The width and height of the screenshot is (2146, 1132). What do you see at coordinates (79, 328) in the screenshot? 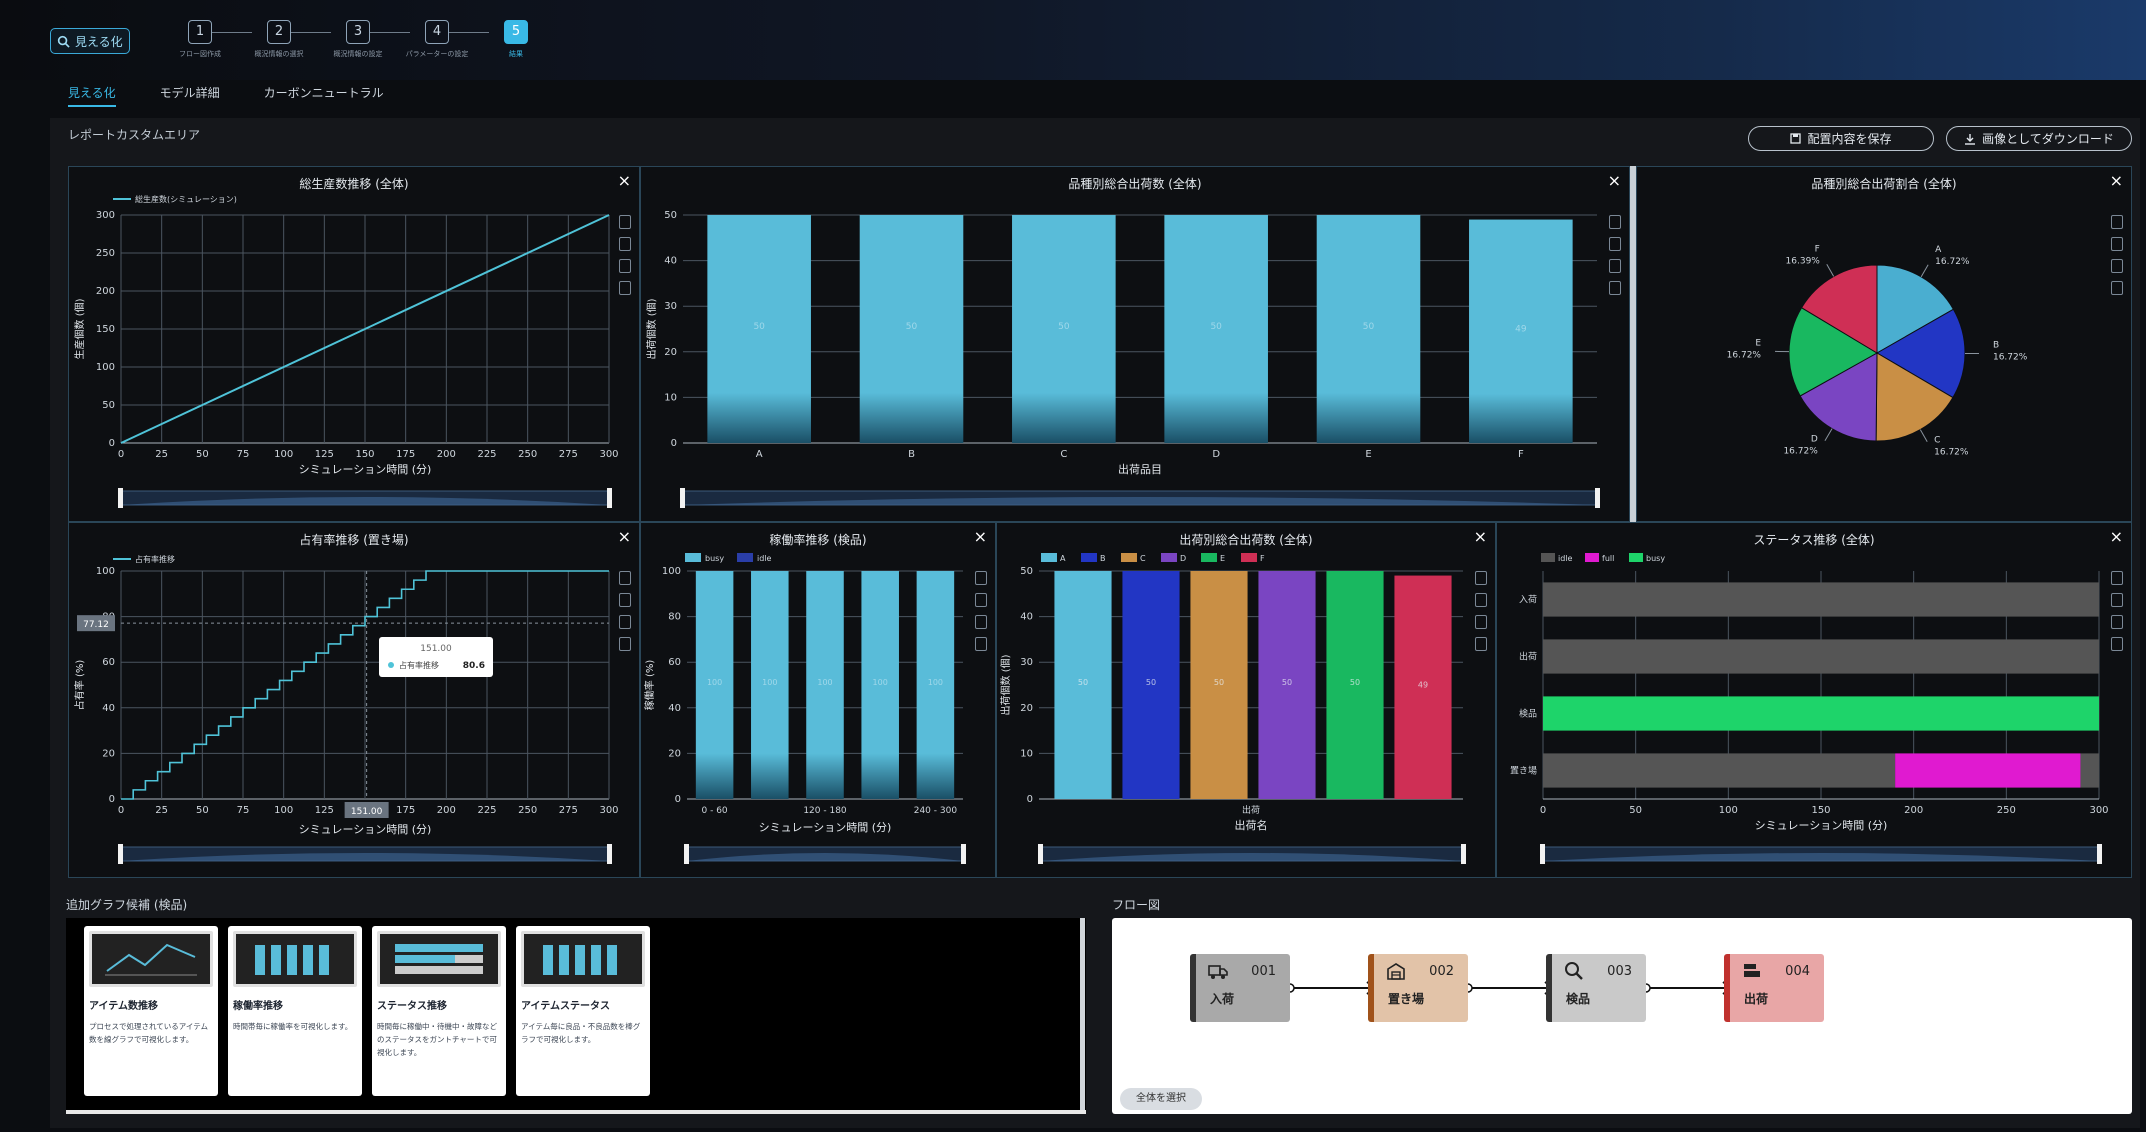
I see `y-axis-title: 生産個数 (個)` at bounding box center [79, 328].